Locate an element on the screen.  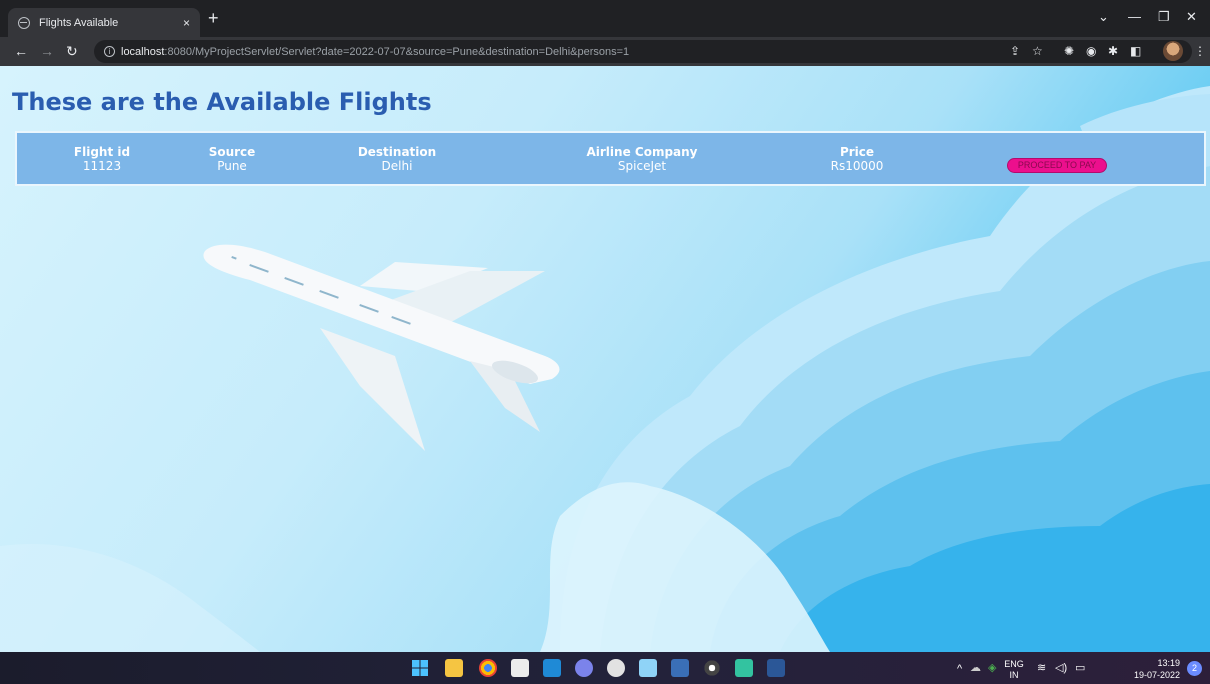
word-icon is located at coordinates (776, 668).